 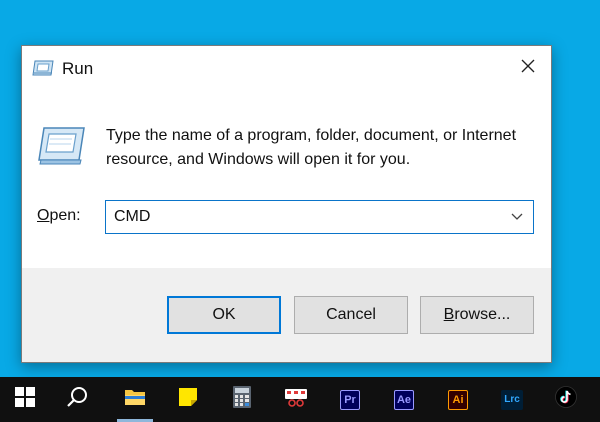 I want to click on file-explorer-icon, so click(x=135, y=399).